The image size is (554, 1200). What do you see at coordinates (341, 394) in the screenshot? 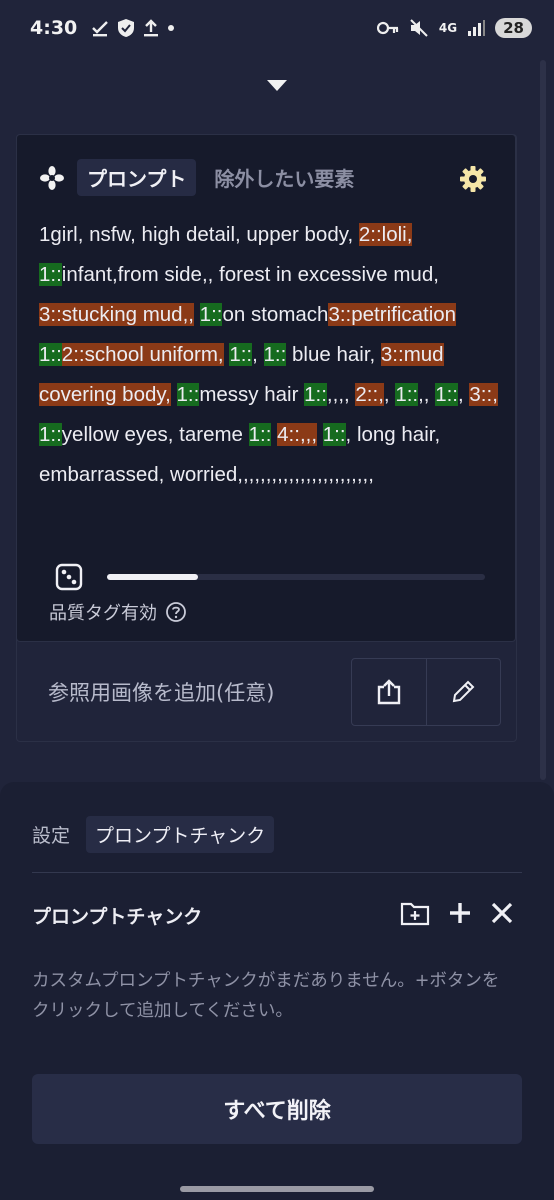
I see `prompt-text-segment: ,,,,` at bounding box center [341, 394].